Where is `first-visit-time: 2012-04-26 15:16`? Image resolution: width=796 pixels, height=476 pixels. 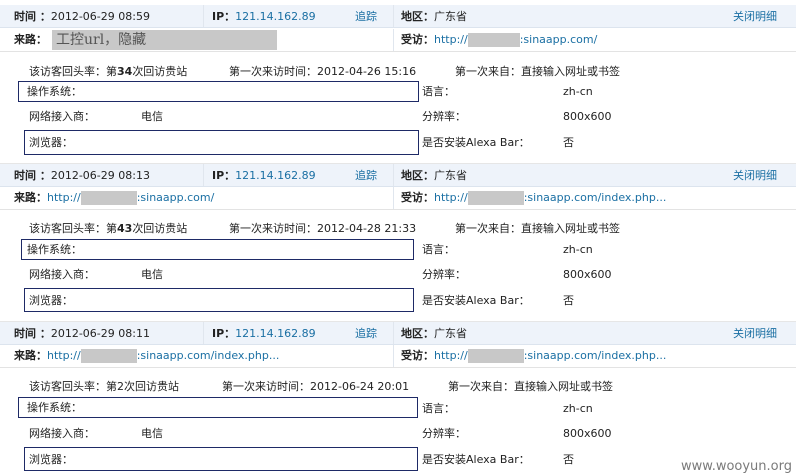
first-visit-time: 2012-04-26 15:16 is located at coordinates (367, 71).